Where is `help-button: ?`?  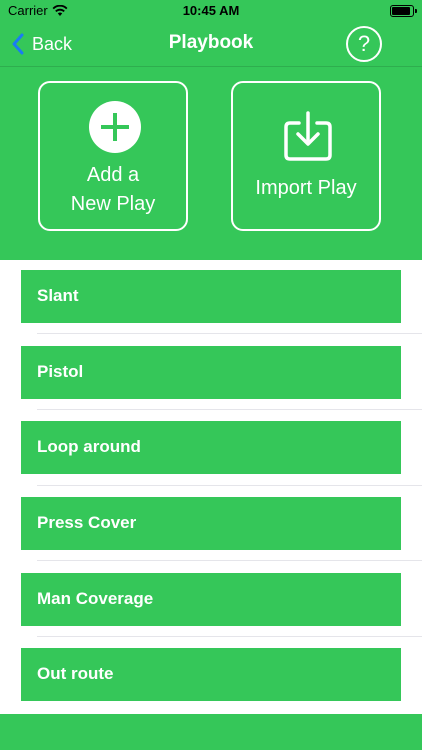 help-button: ? is located at coordinates (364, 44).